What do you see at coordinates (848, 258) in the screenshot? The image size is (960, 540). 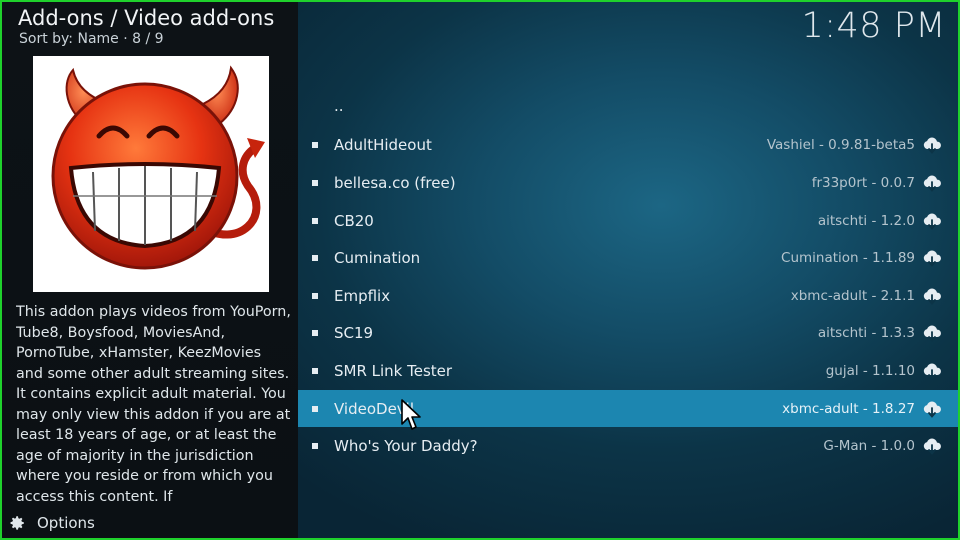 I see `addon-author-version: Cumination - 1.1.89` at bounding box center [848, 258].